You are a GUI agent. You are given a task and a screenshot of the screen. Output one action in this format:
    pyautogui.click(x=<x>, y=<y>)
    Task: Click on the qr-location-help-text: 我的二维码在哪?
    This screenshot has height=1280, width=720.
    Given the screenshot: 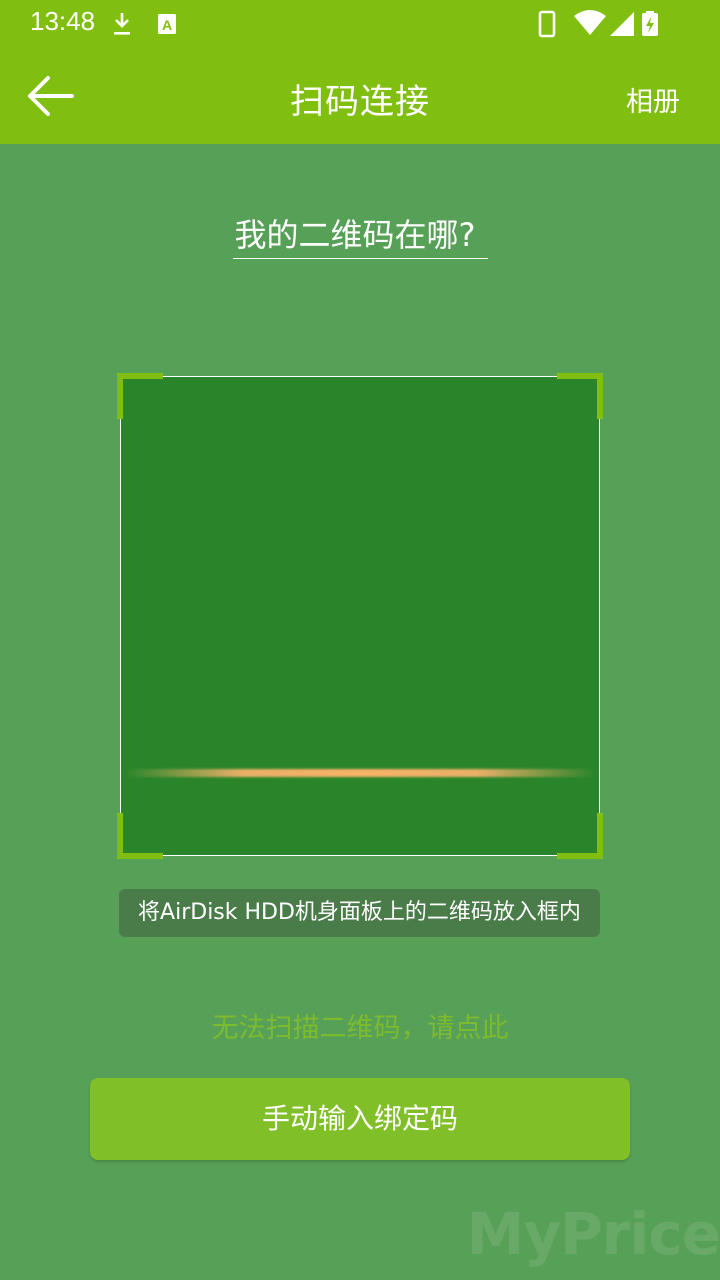 What is the action you would take?
    pyautogui.click(x=360, y=235)
    